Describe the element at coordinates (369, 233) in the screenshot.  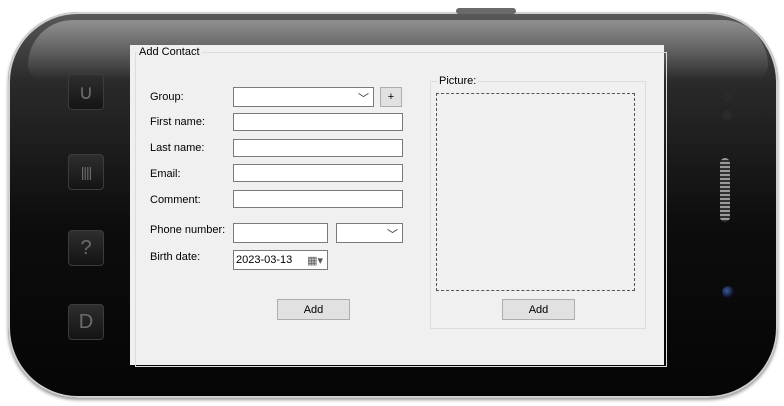
I see `phone-type-combo: ﹀` at that location.